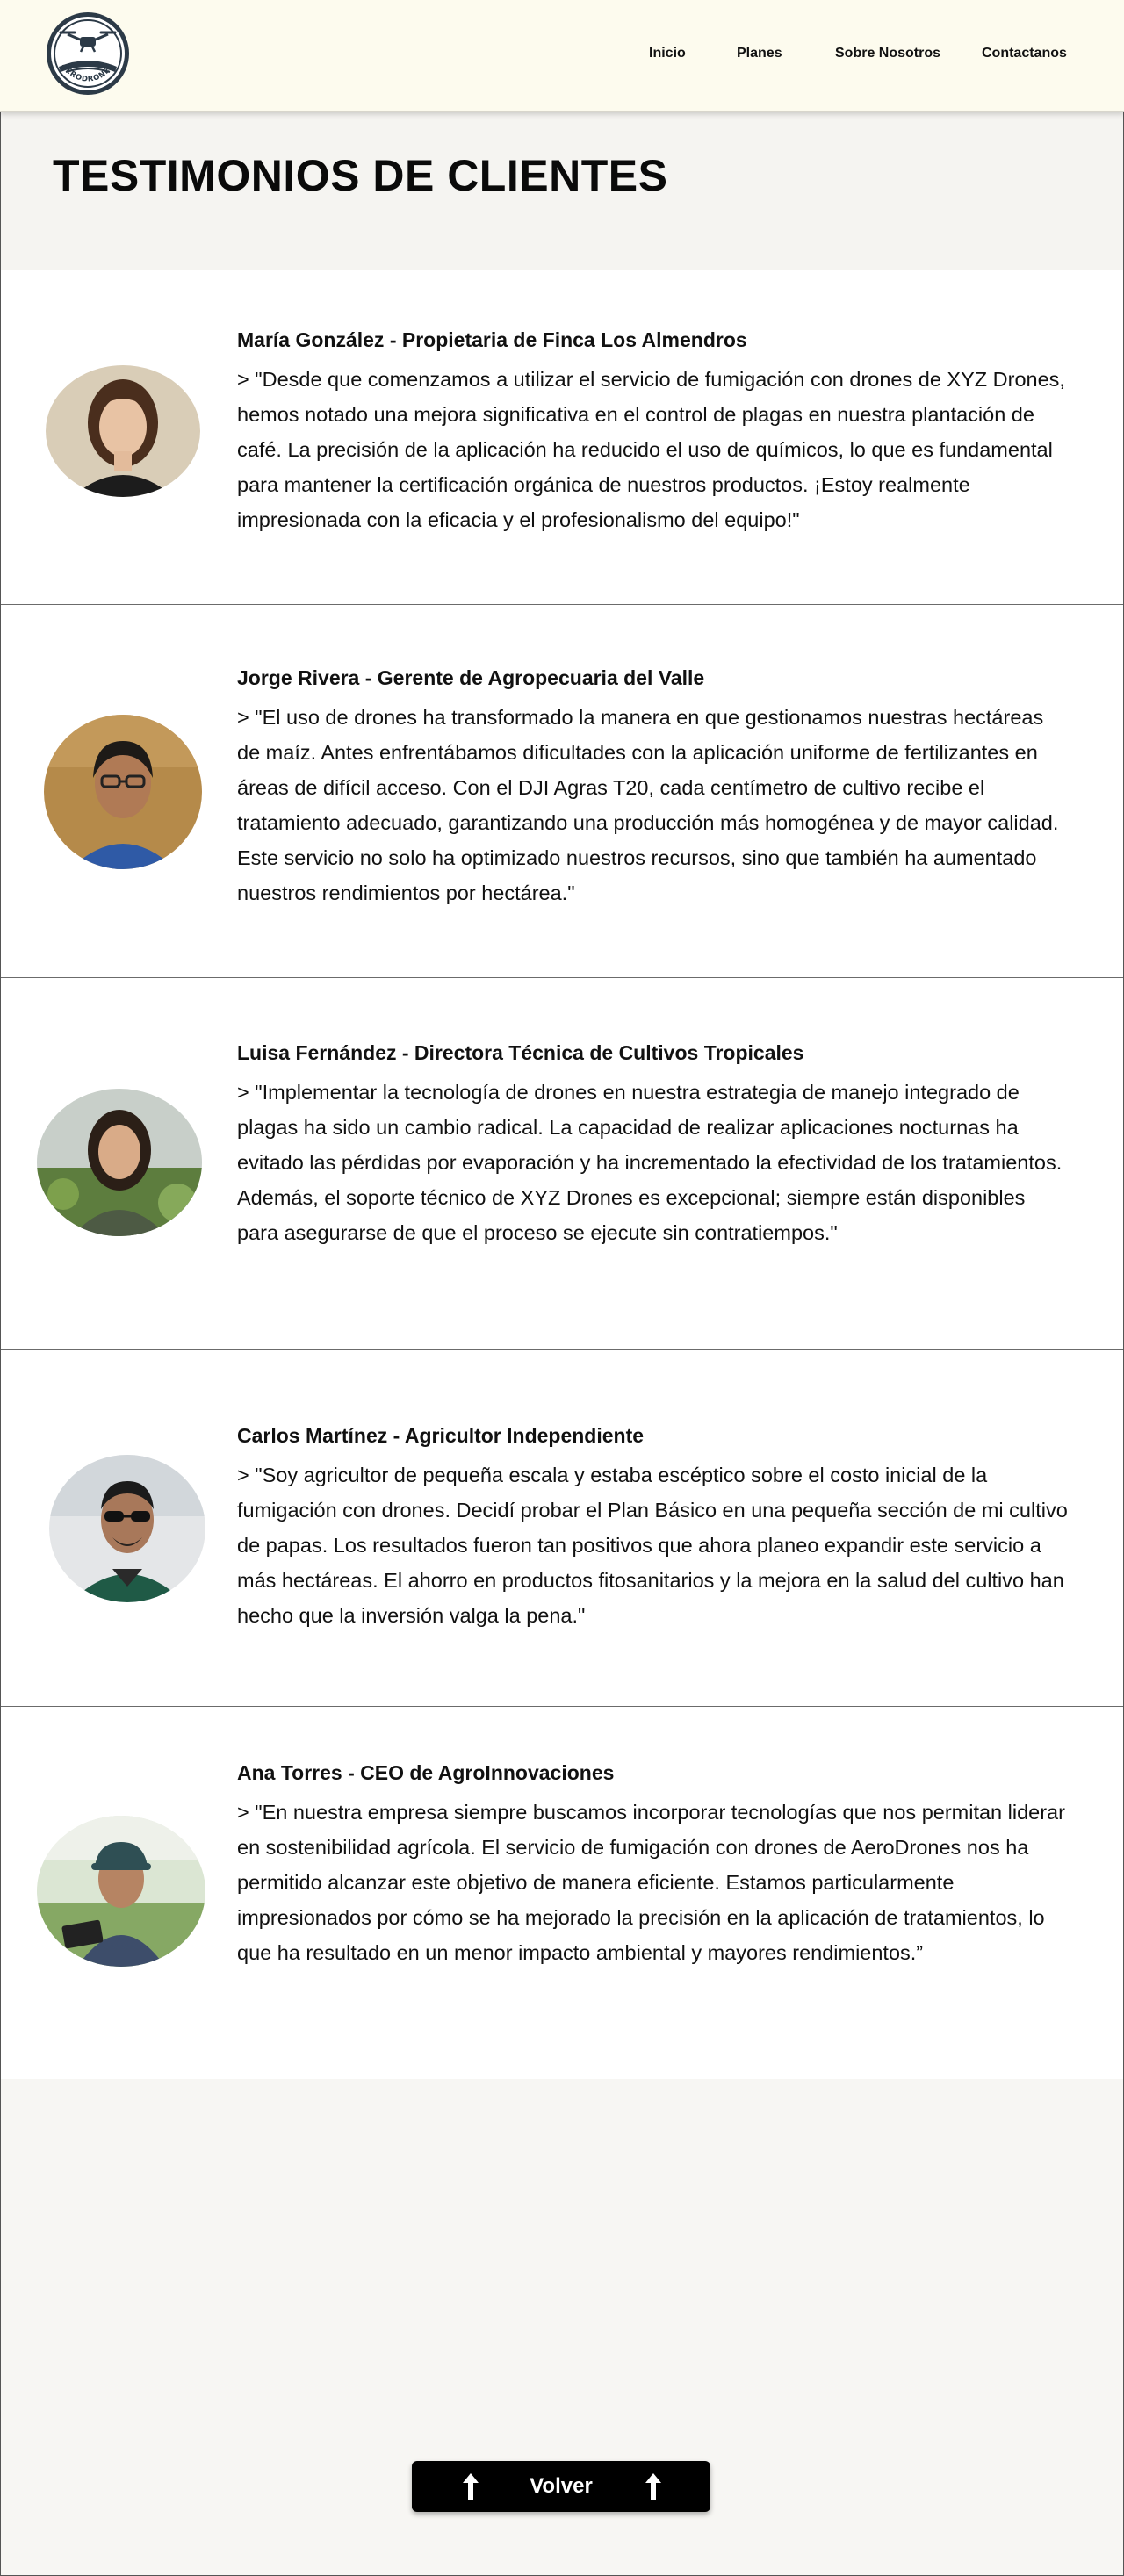 The width and height of the screenshot is (1124, 2576). I want to click on title-section: TESTIMONIOS DE CLIENTES, so click(562, 191).